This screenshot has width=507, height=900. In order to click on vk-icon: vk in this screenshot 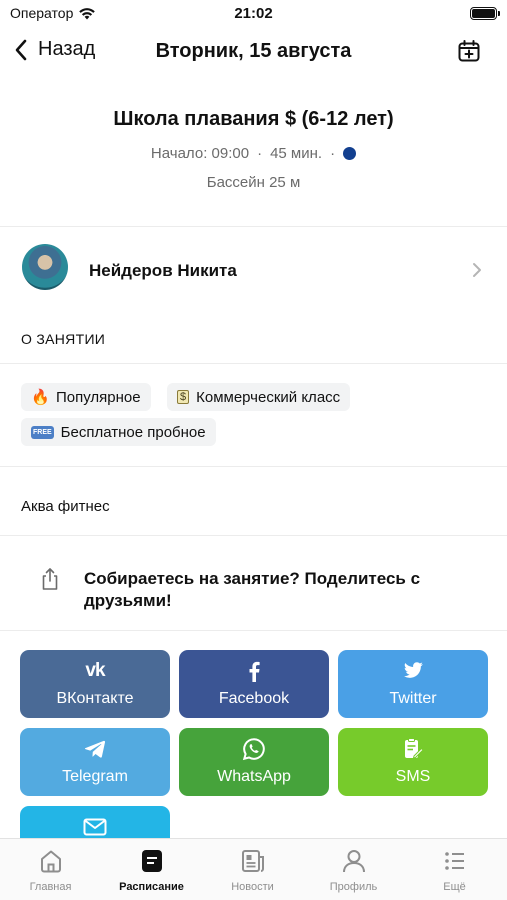, I will do `click(95, 670)`.